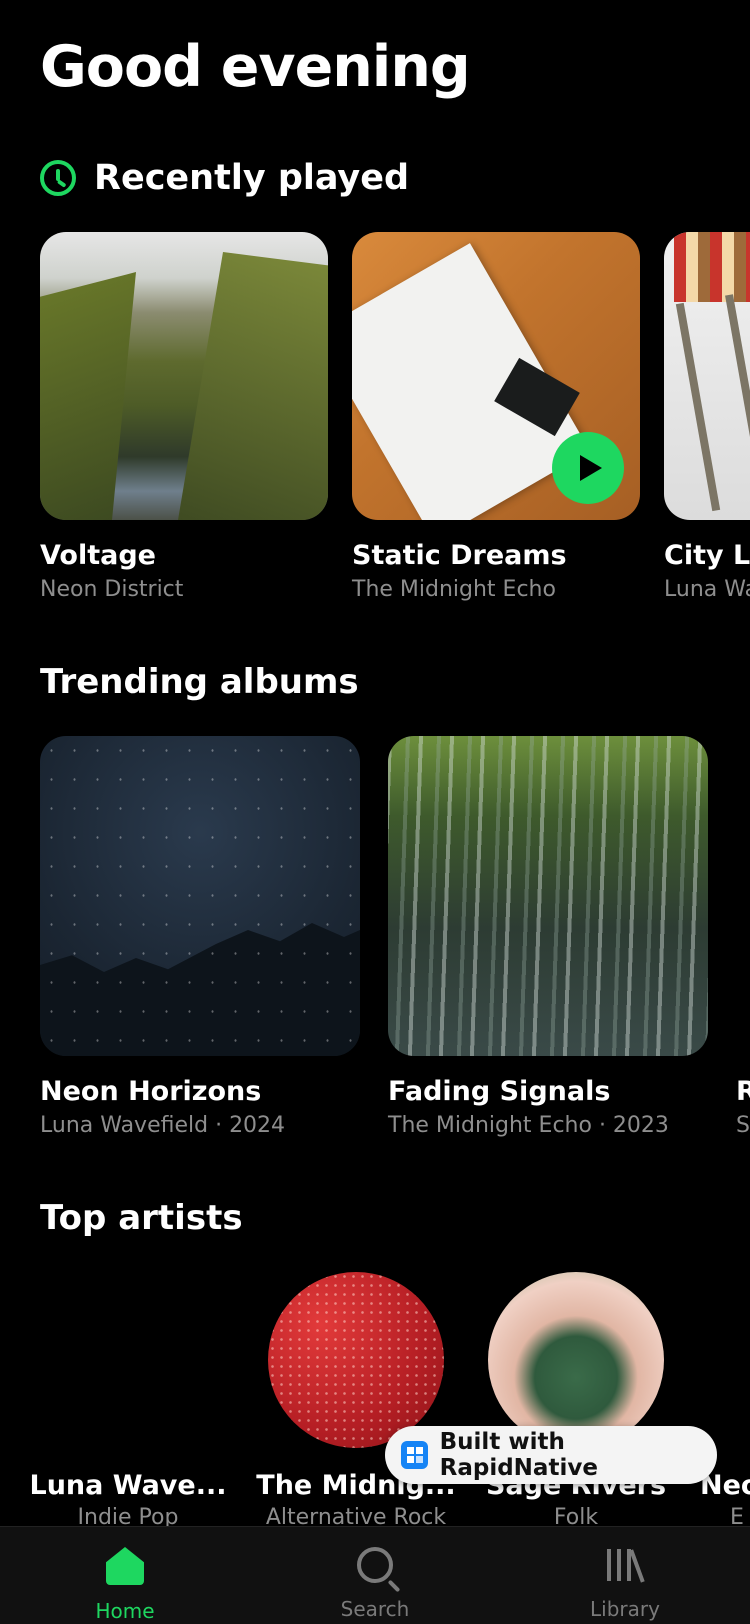  I want to click on album-meta: Luna Wavefield · 2024, so click(163, 1125).